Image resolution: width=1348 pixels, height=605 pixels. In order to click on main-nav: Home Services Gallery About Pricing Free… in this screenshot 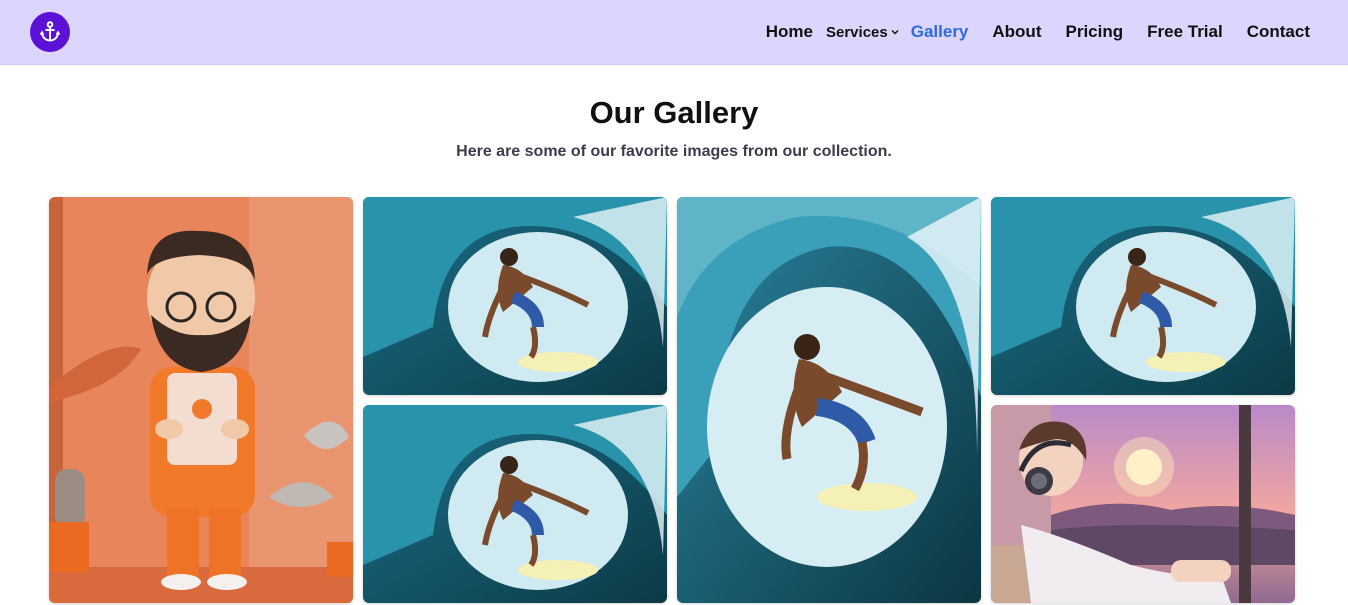, I will do `click(1038, 32)`.